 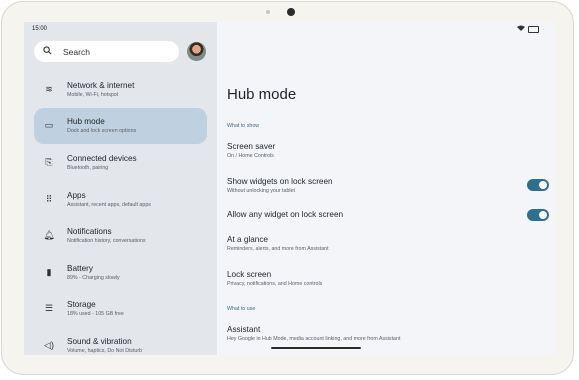 I want to click on gesture-handle, so click(x=316, y=348).